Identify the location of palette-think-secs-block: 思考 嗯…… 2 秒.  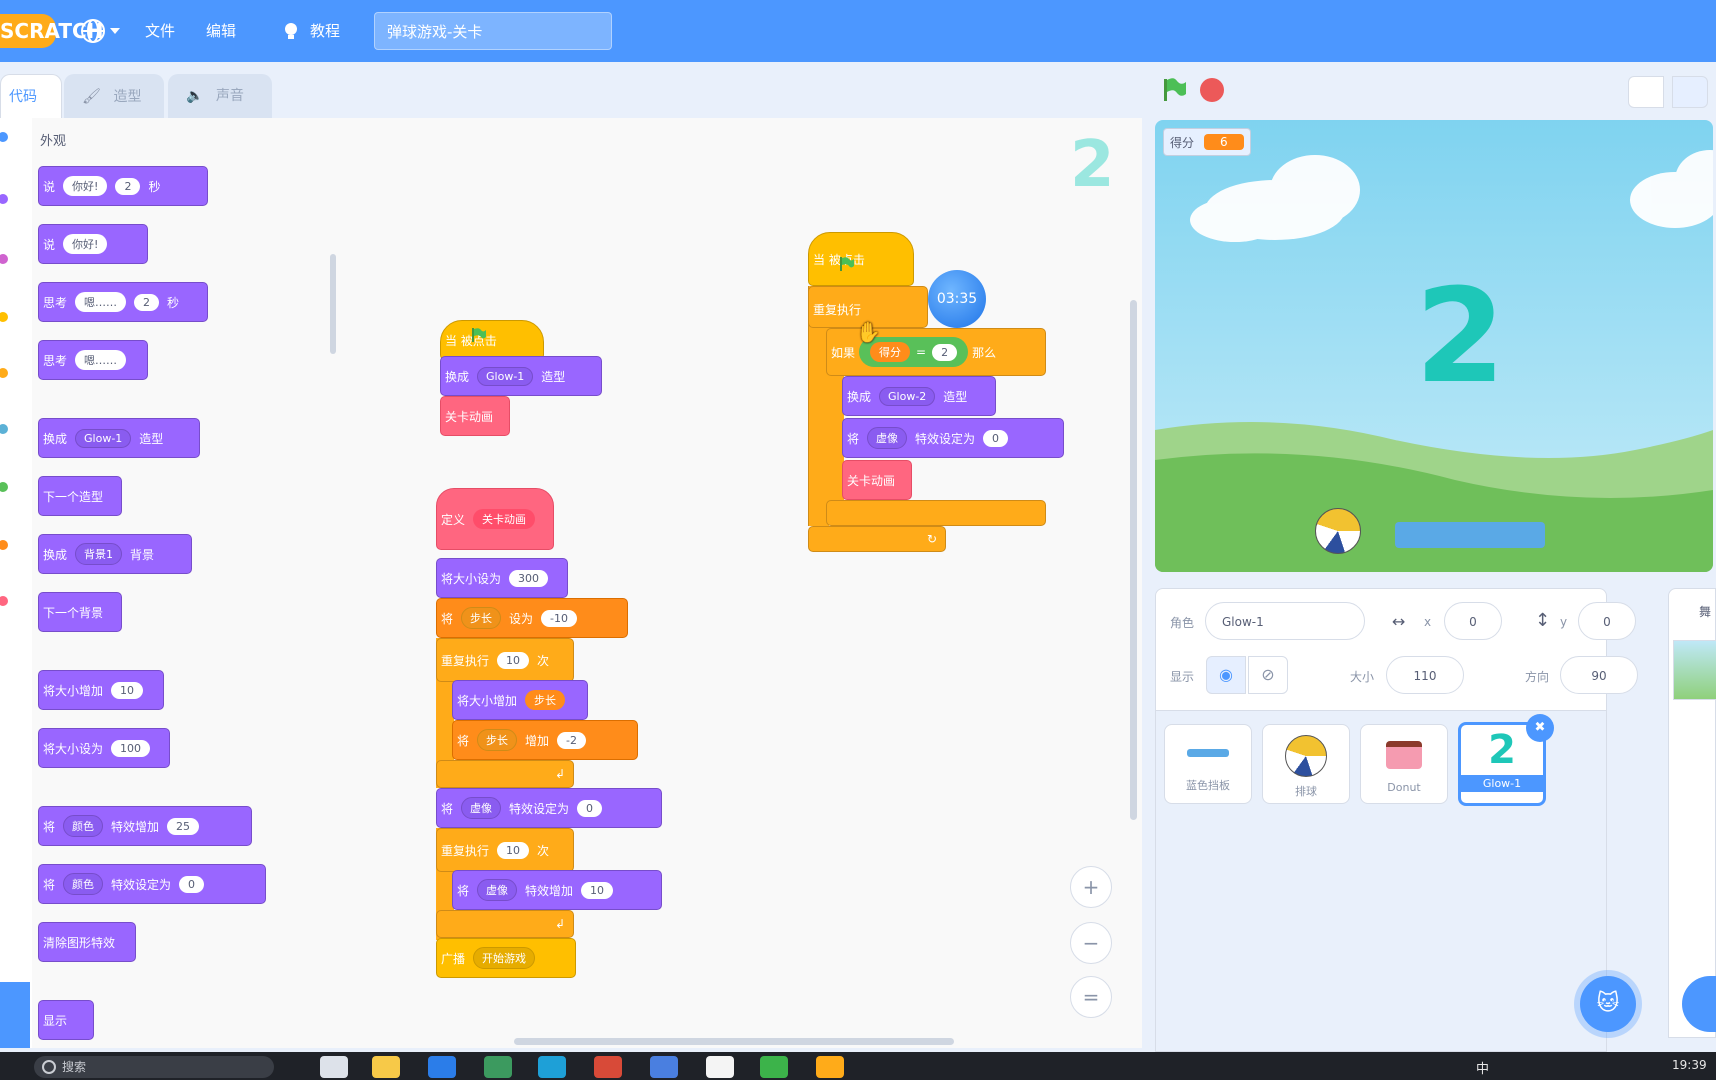
(123, 302).